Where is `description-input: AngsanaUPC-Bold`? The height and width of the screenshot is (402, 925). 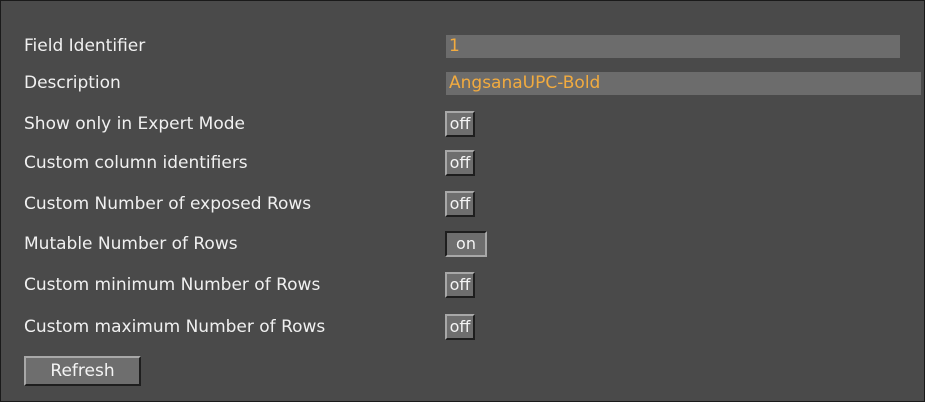 description-input: AngsanaUPC-Bold is located at coordinates (683, 83).